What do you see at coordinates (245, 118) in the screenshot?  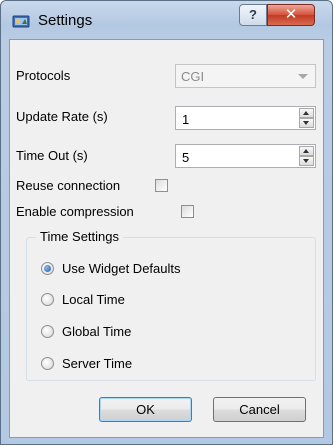 I see `update-rate-spinbox: 1` at bounding box center [245, 118].